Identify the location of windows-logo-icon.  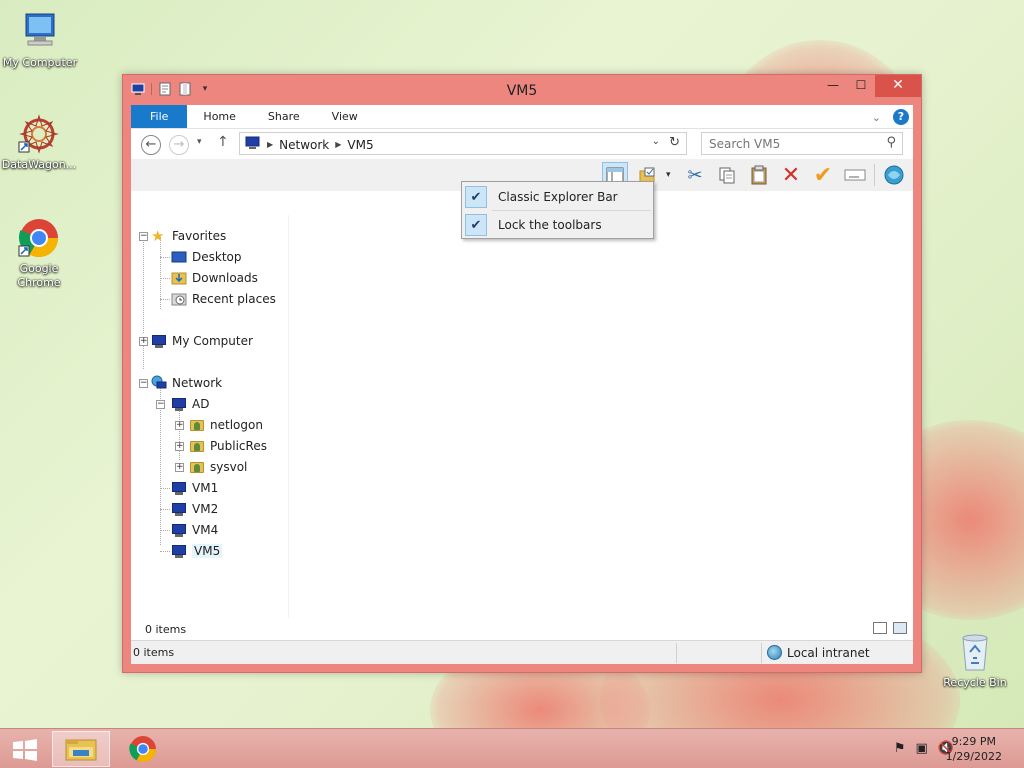
(25, 750).